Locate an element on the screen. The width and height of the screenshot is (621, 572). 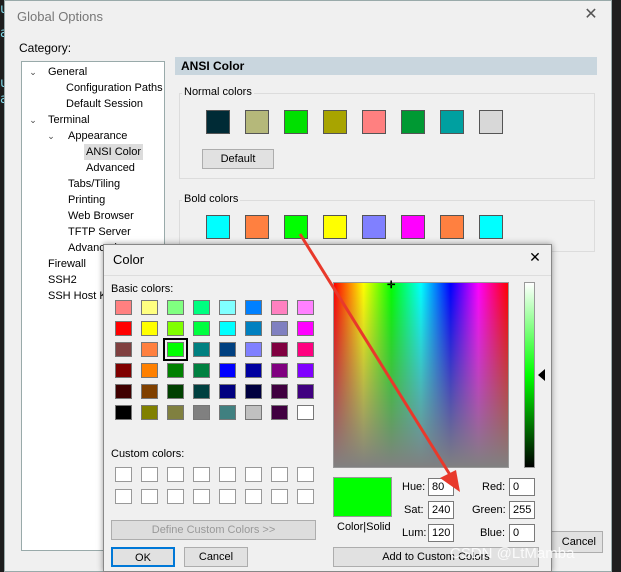
annotation-arrow is located at coordinates (379, 362).